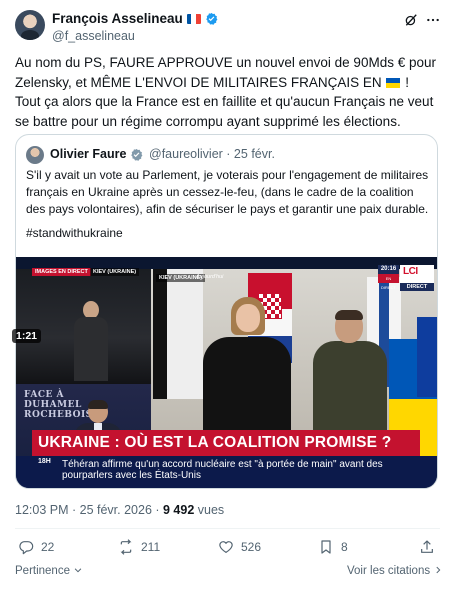  I want to click on share-button, so click(427, 547).